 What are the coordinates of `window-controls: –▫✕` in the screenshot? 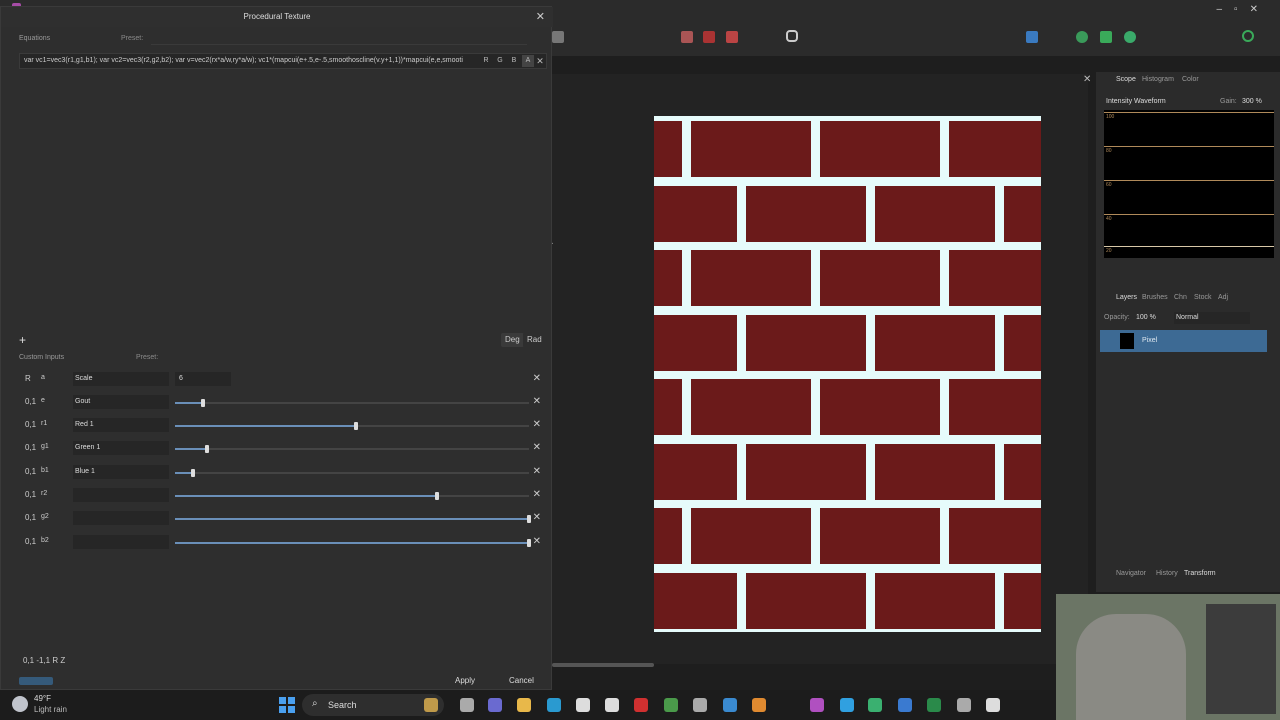 It's located at (1244, 9).